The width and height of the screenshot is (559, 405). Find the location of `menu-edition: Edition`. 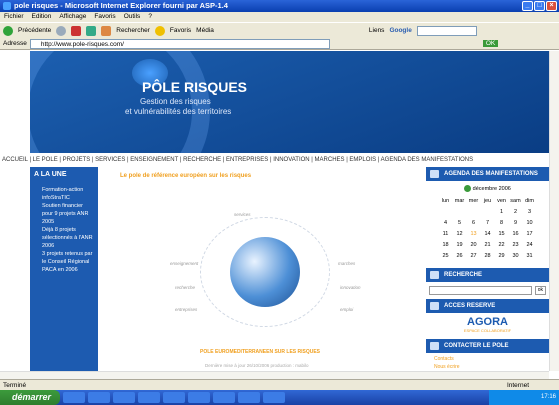

menu-edition: Edition is located at coordinates (42, 17).